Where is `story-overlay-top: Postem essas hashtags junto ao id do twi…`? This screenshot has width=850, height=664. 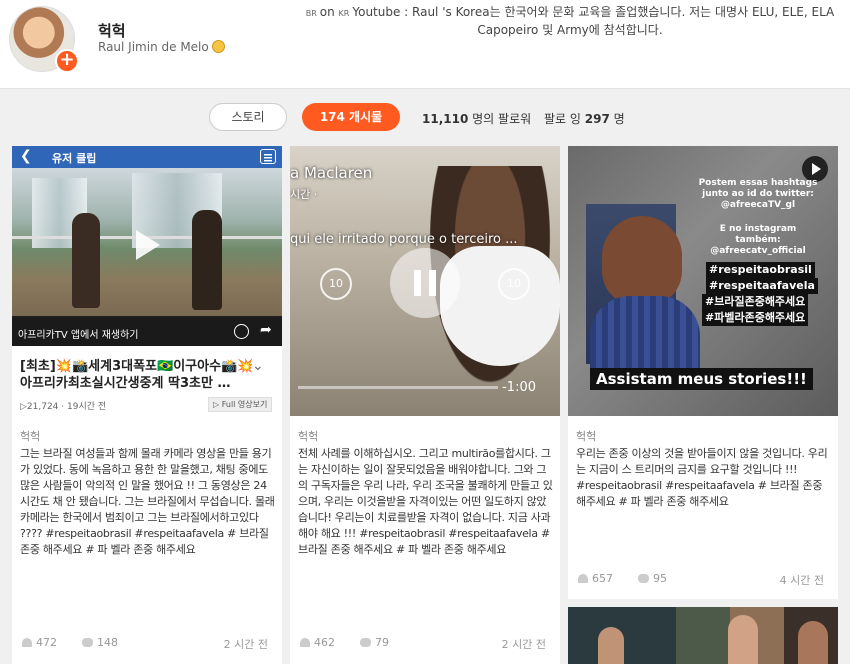
story-overlay-top: Postem essas hashtags junto ao id do twi… is located at coordinates (758, 194).